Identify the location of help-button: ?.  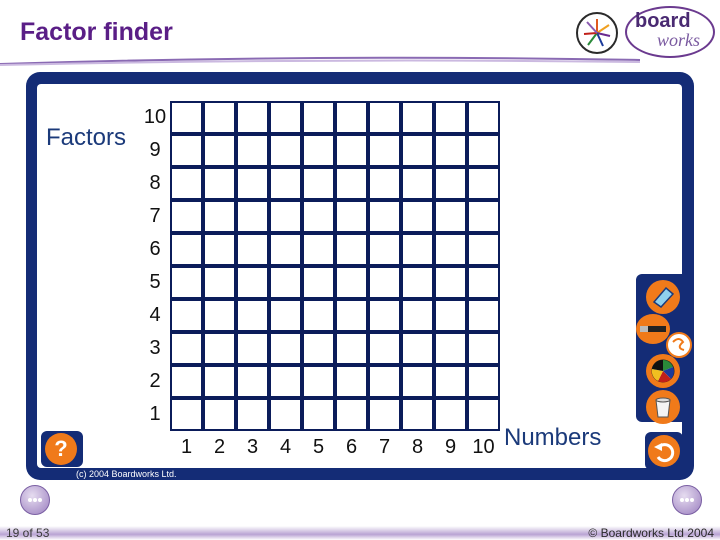
(62, 449).